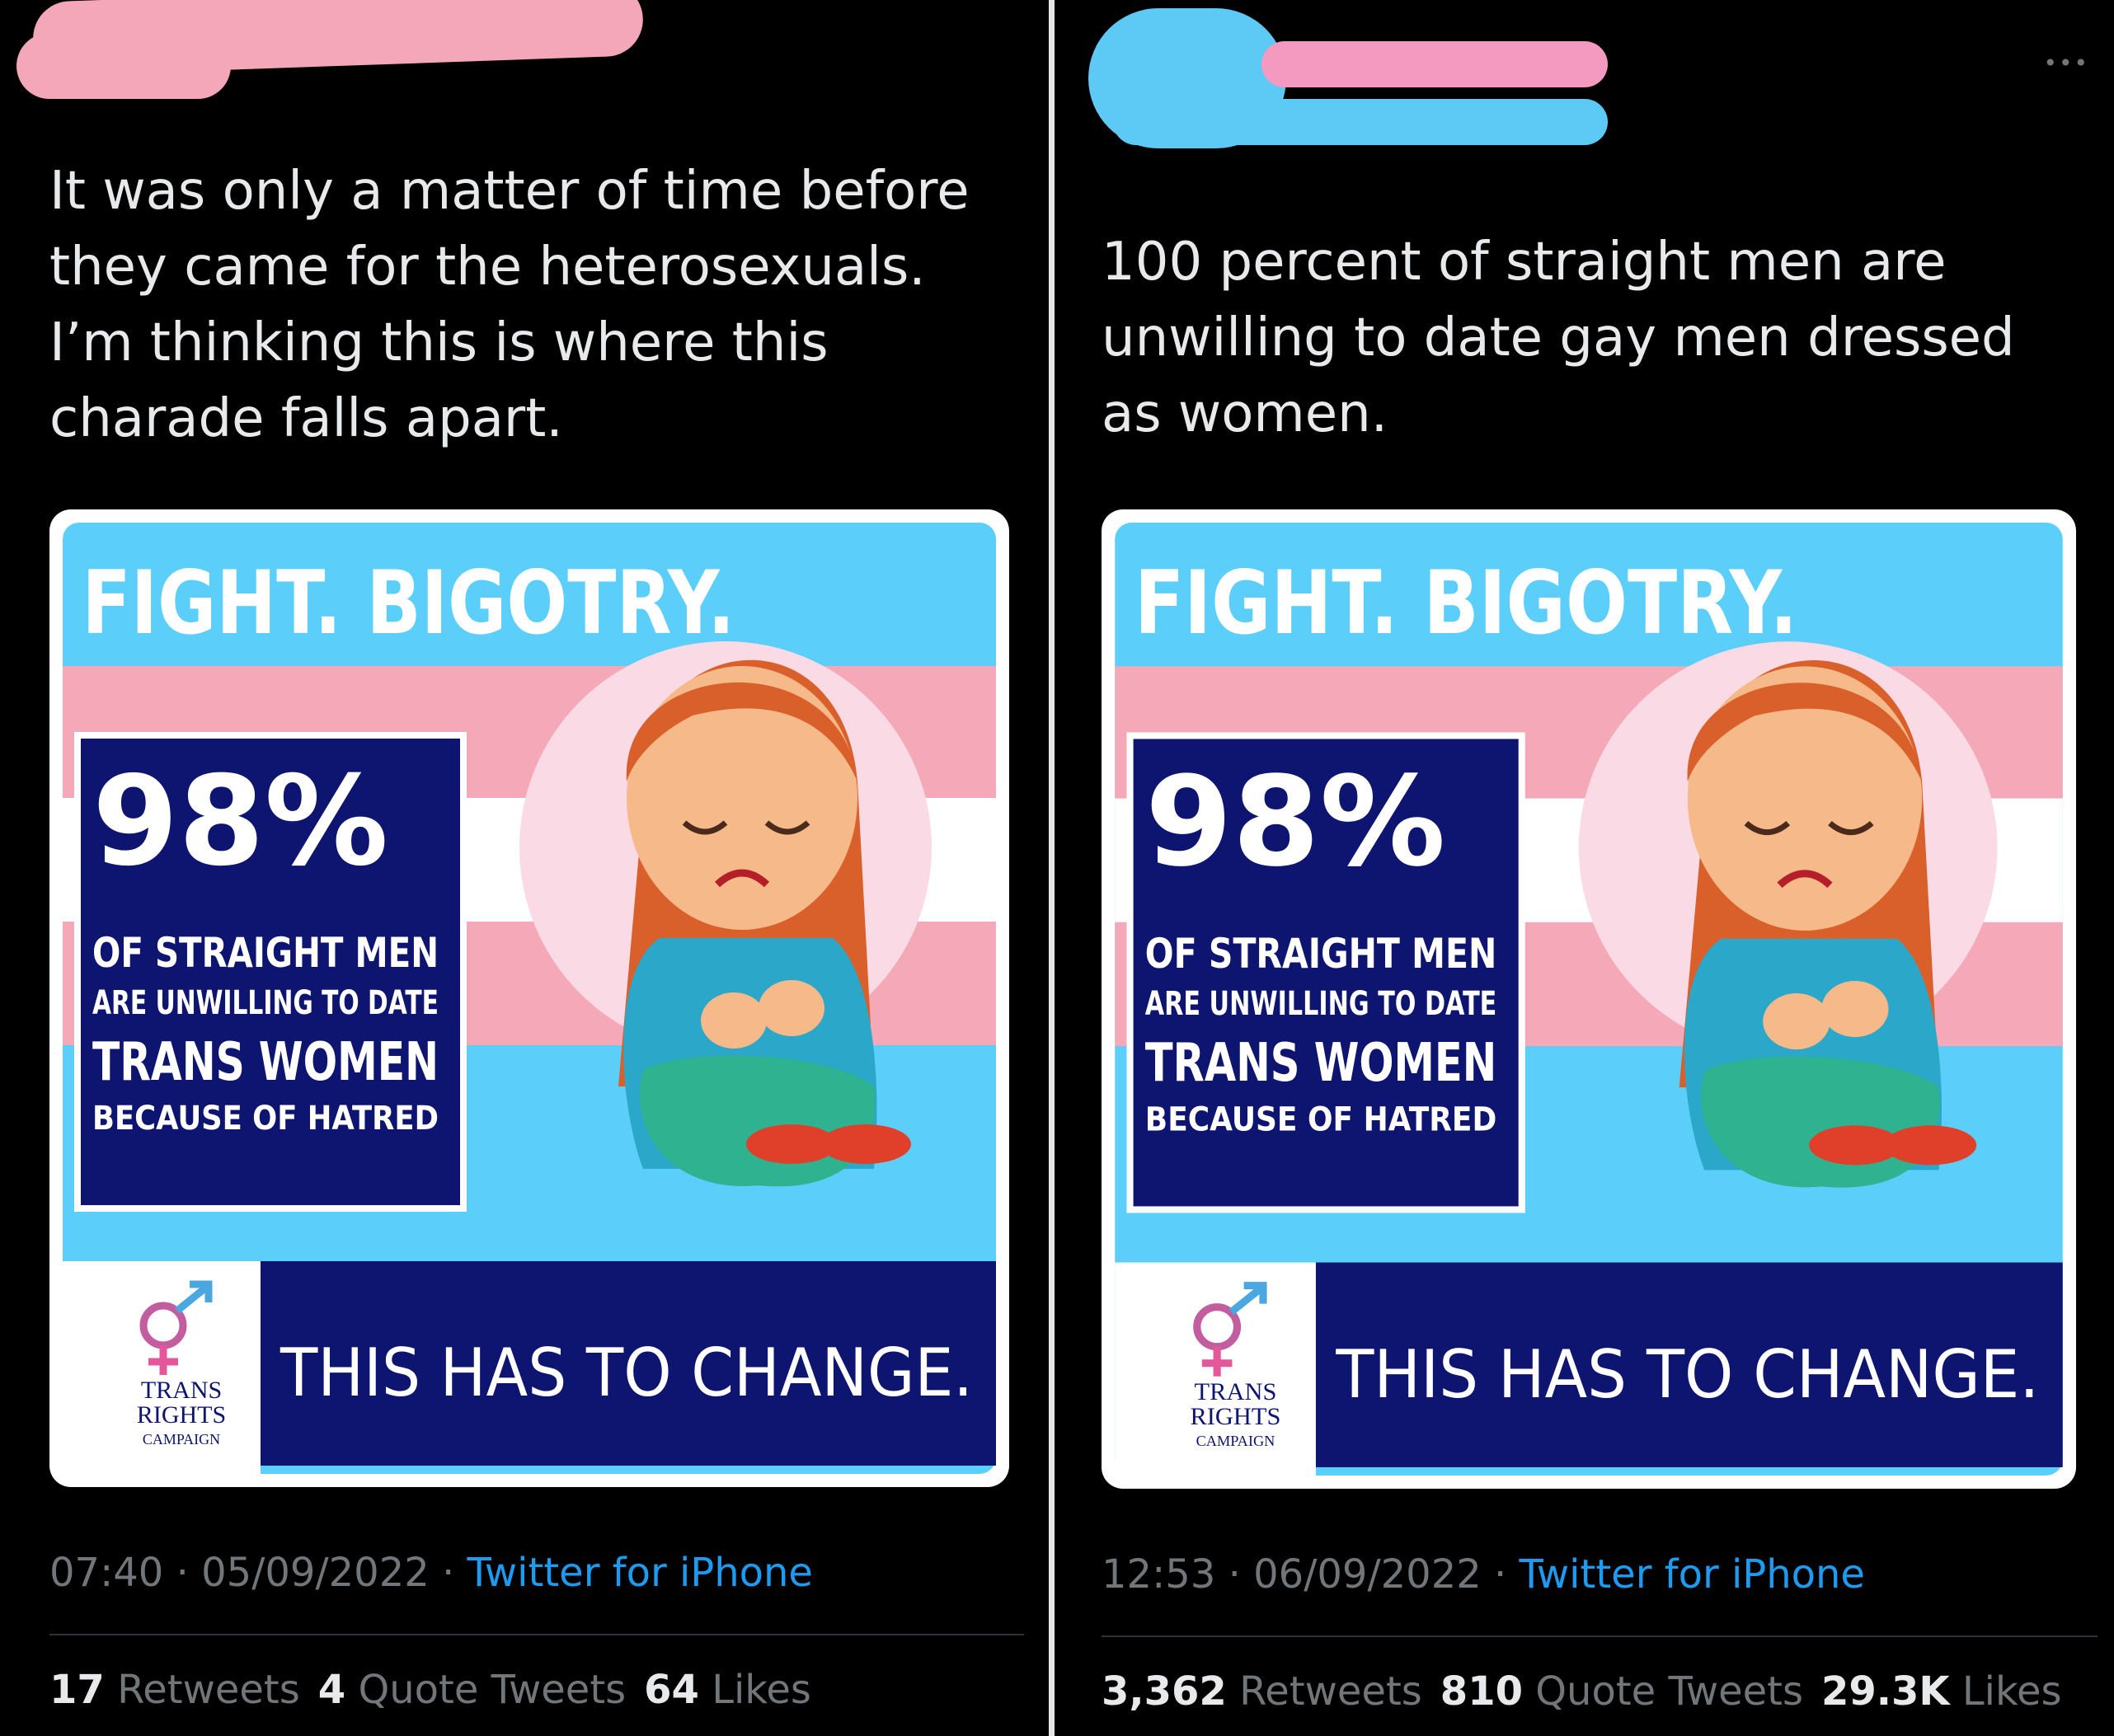  Describe the element at coordinates (315, 1573) in the screenshot. I see `date: 05/09/2022` at that location.